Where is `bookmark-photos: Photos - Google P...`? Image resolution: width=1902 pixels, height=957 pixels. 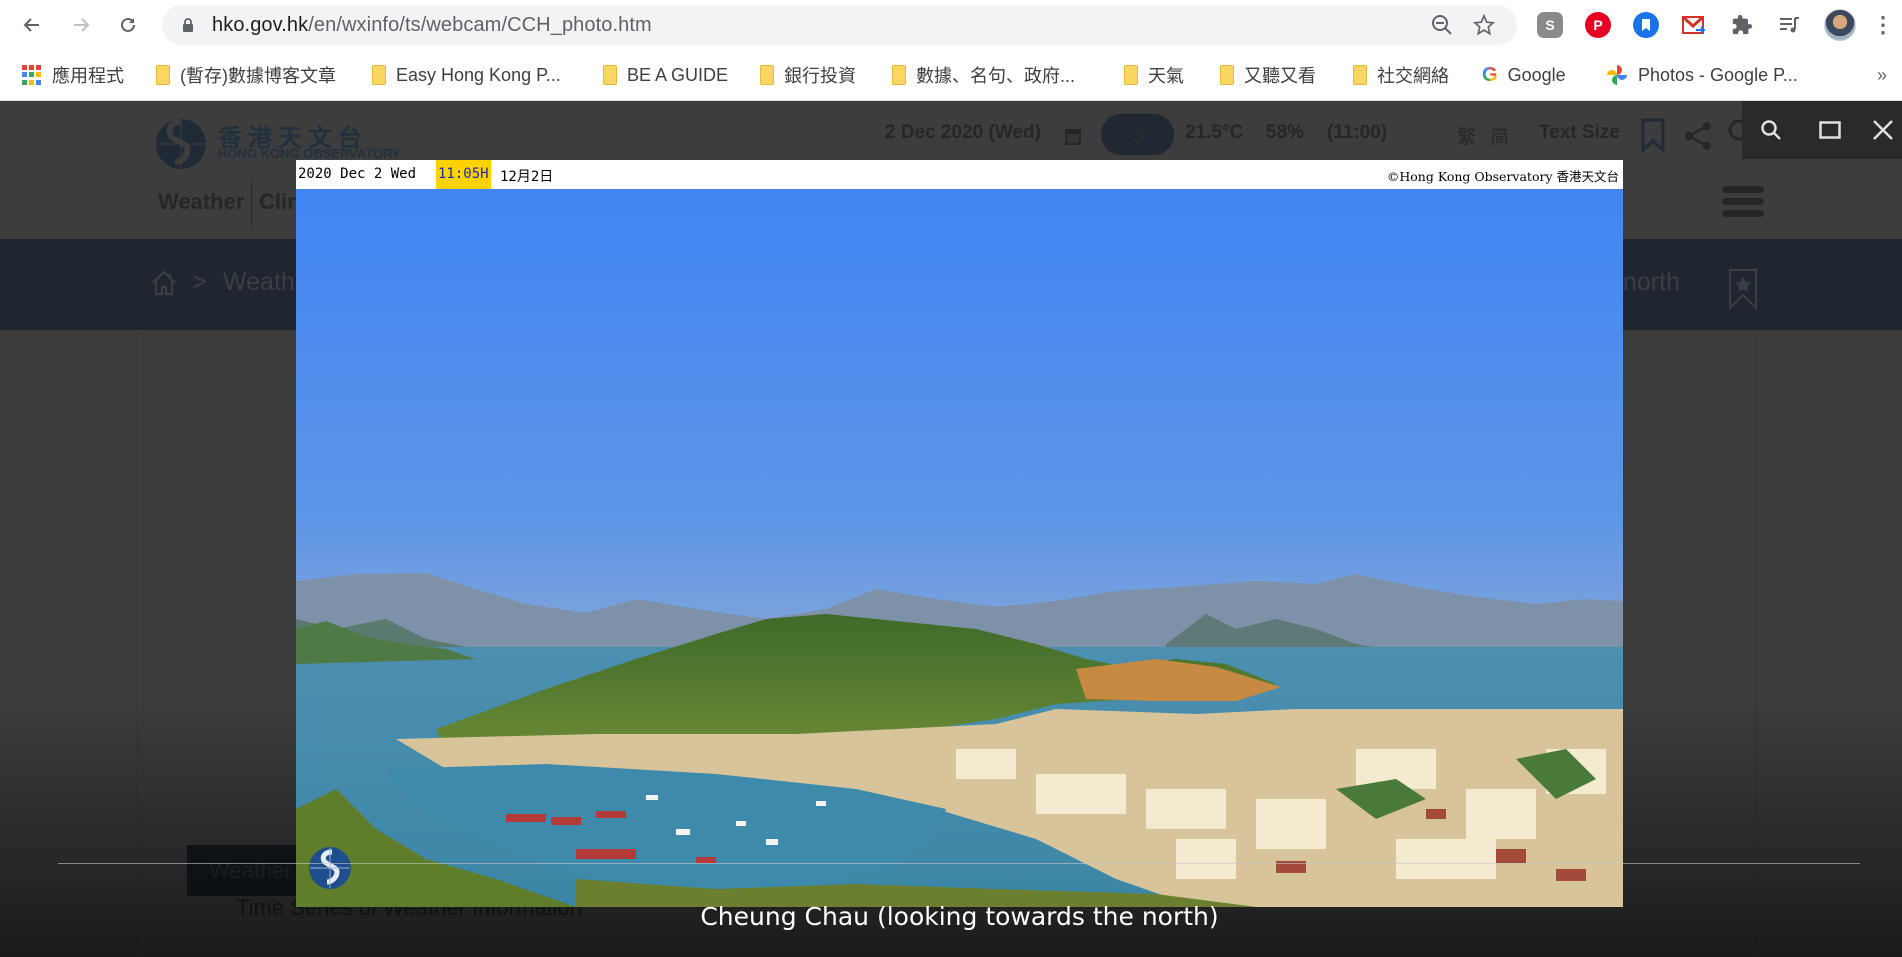
bookmark-photos: Photos - Google P... is located at coordinates (1702, 75).